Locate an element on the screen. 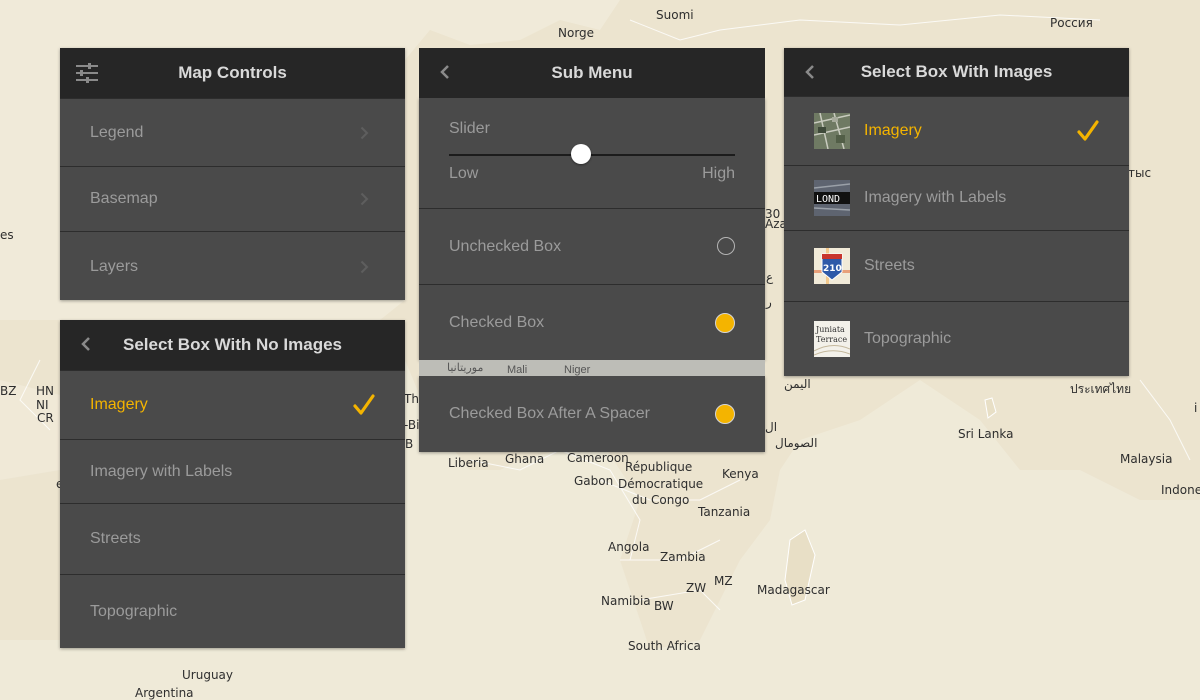 This screenshot has width=1200, height=700. map-label-indonesia: Indone is located at coordinates (1180, 490).